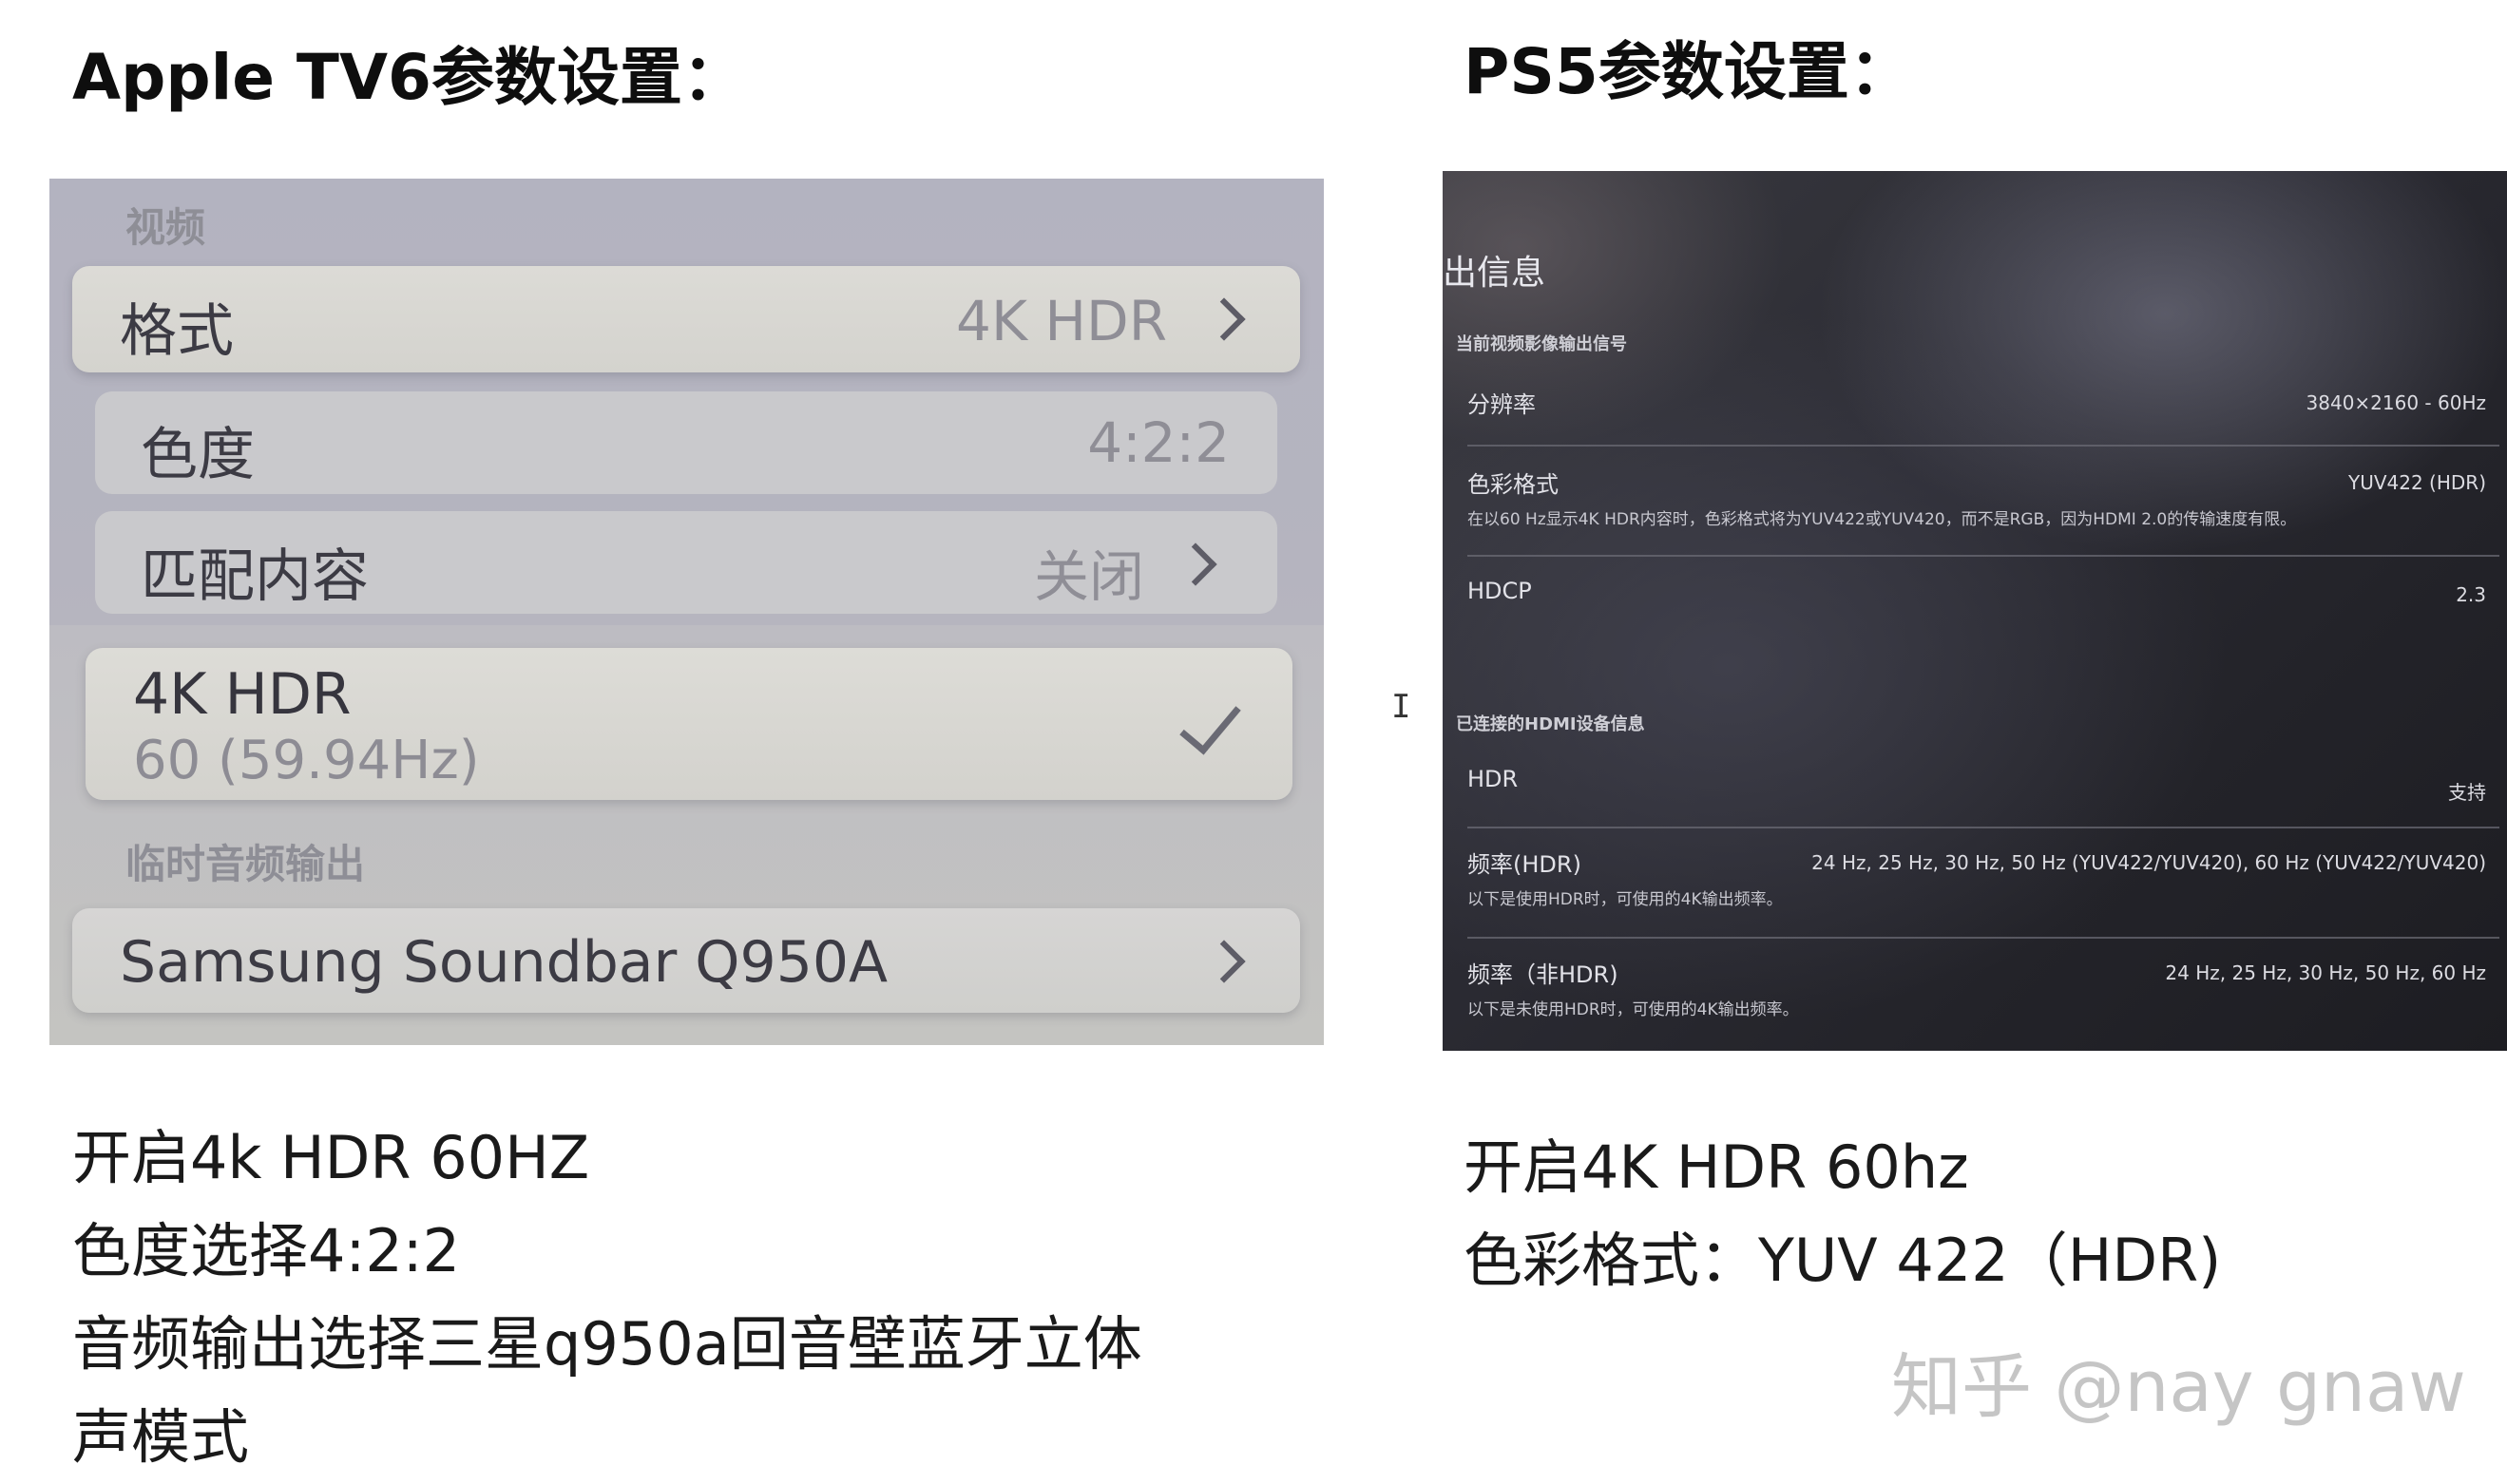 This screenshot has width=2507, height=1484. I want to click on output-info-title: 出信息, so click(1494, 273).